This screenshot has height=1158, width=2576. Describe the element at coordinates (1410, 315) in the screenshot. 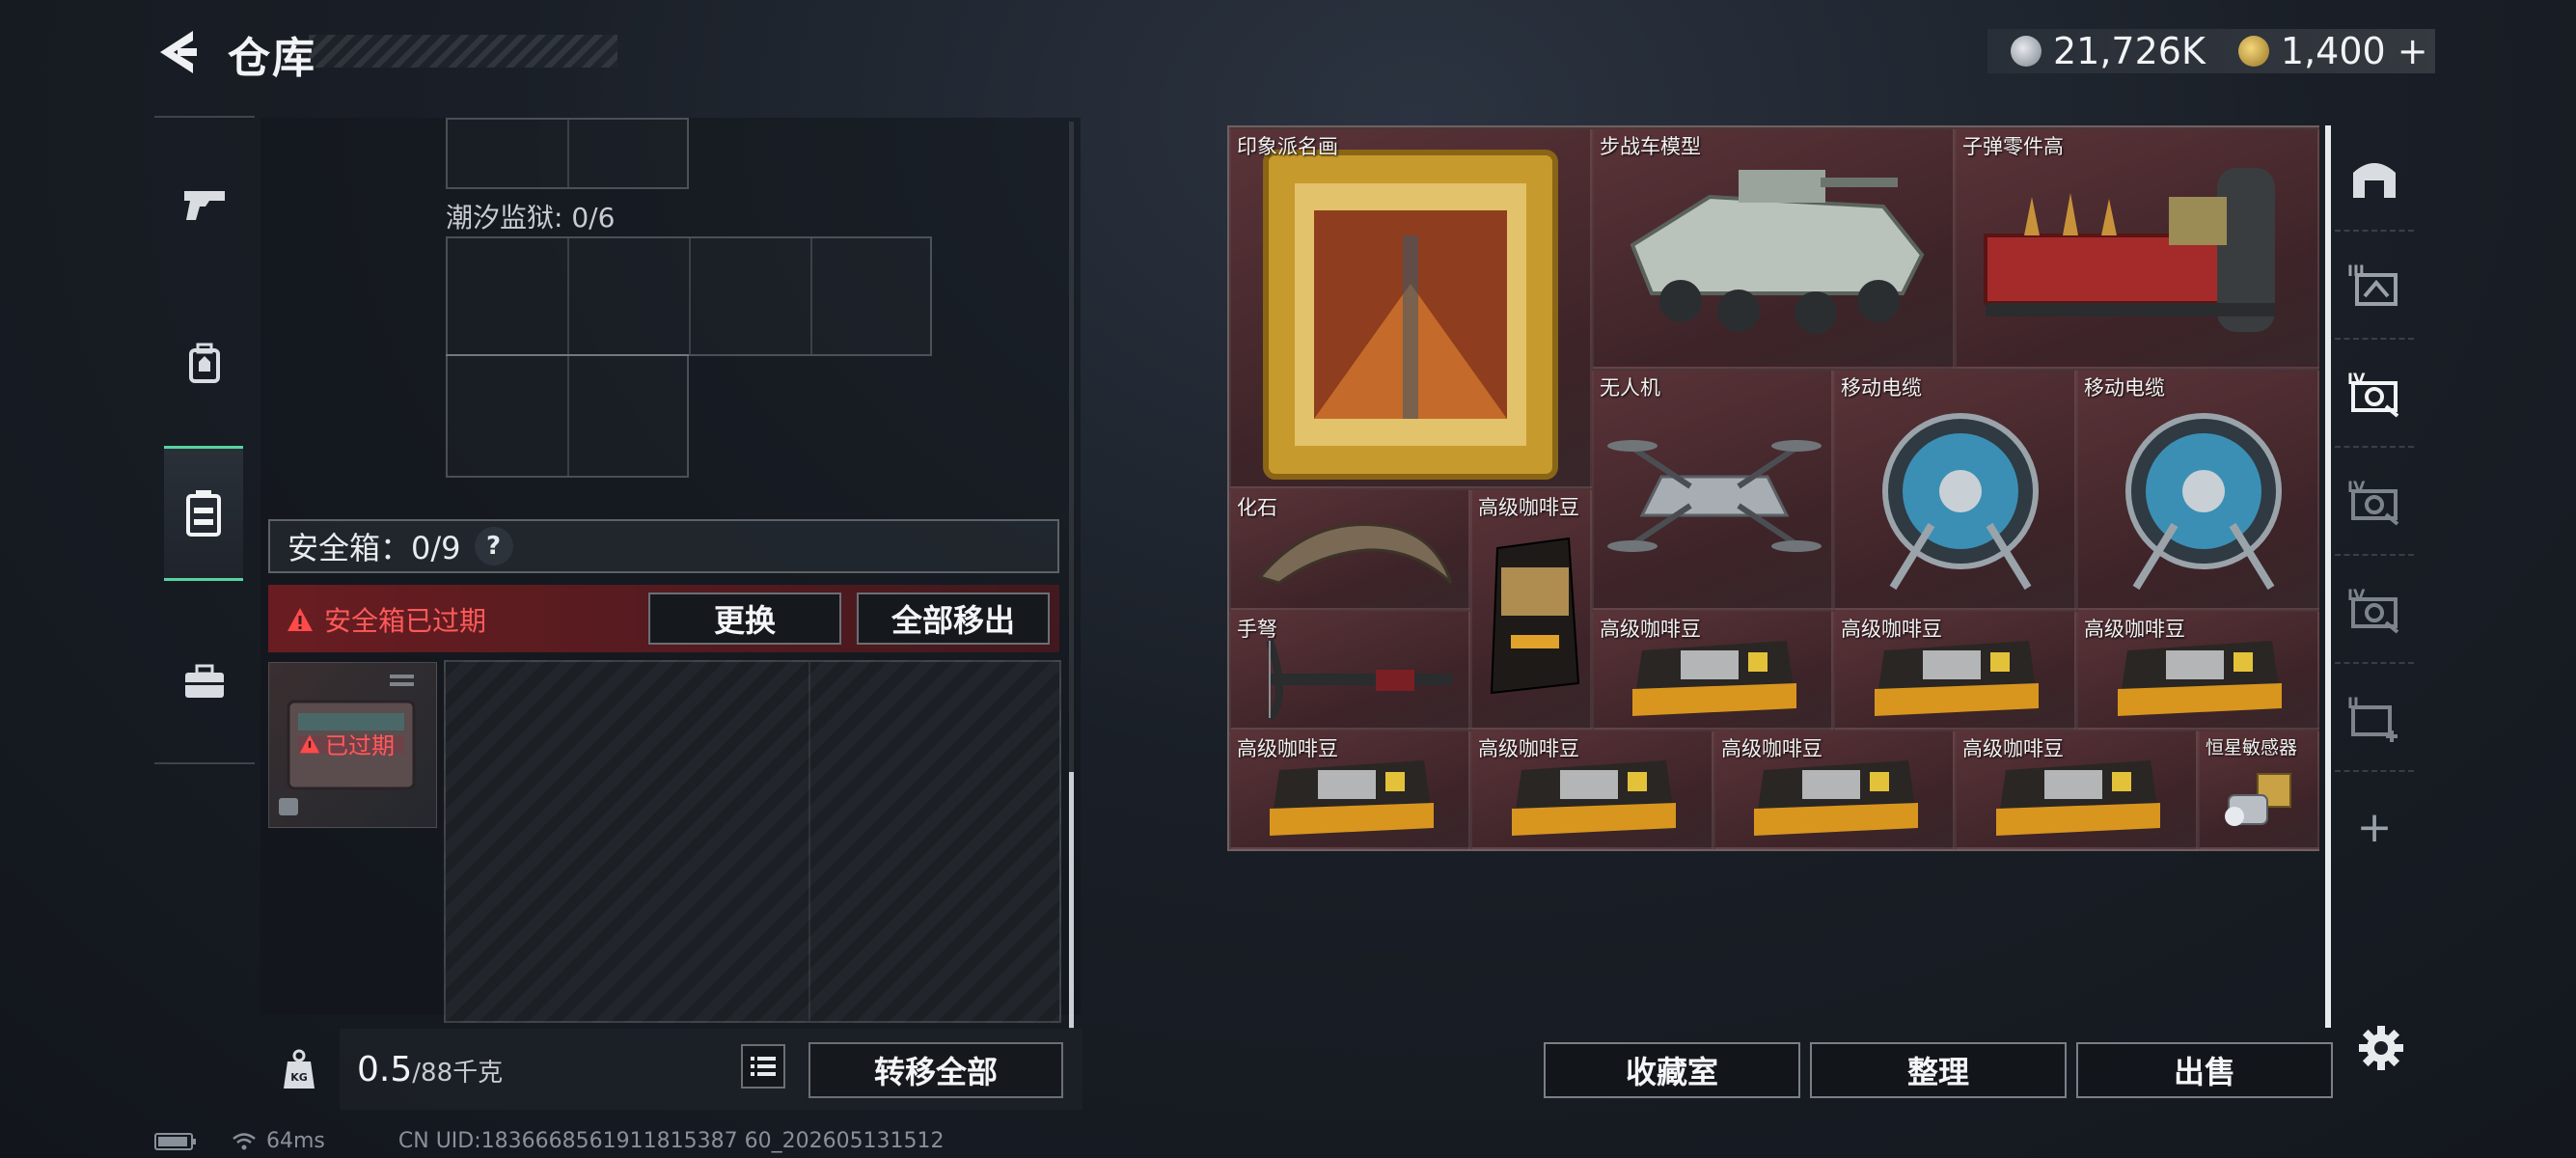

I see `painting-icon` at that location.